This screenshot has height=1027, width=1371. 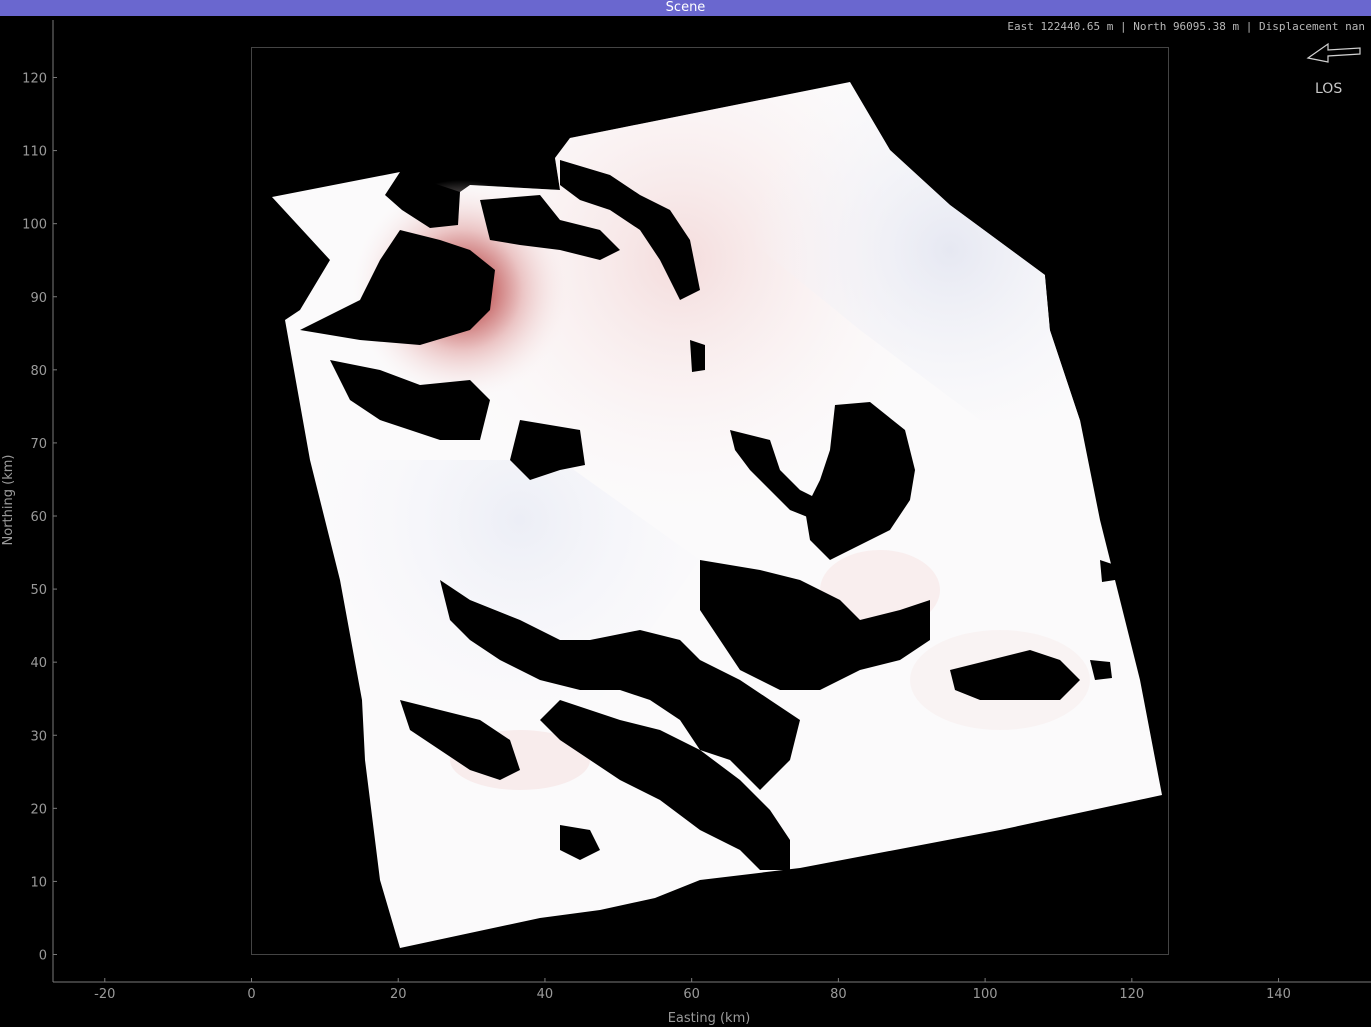 What do you see at coordinates (104, 994) in the screenshot?
I see `x-tick-label: -20` at bounding box center [104, 994].